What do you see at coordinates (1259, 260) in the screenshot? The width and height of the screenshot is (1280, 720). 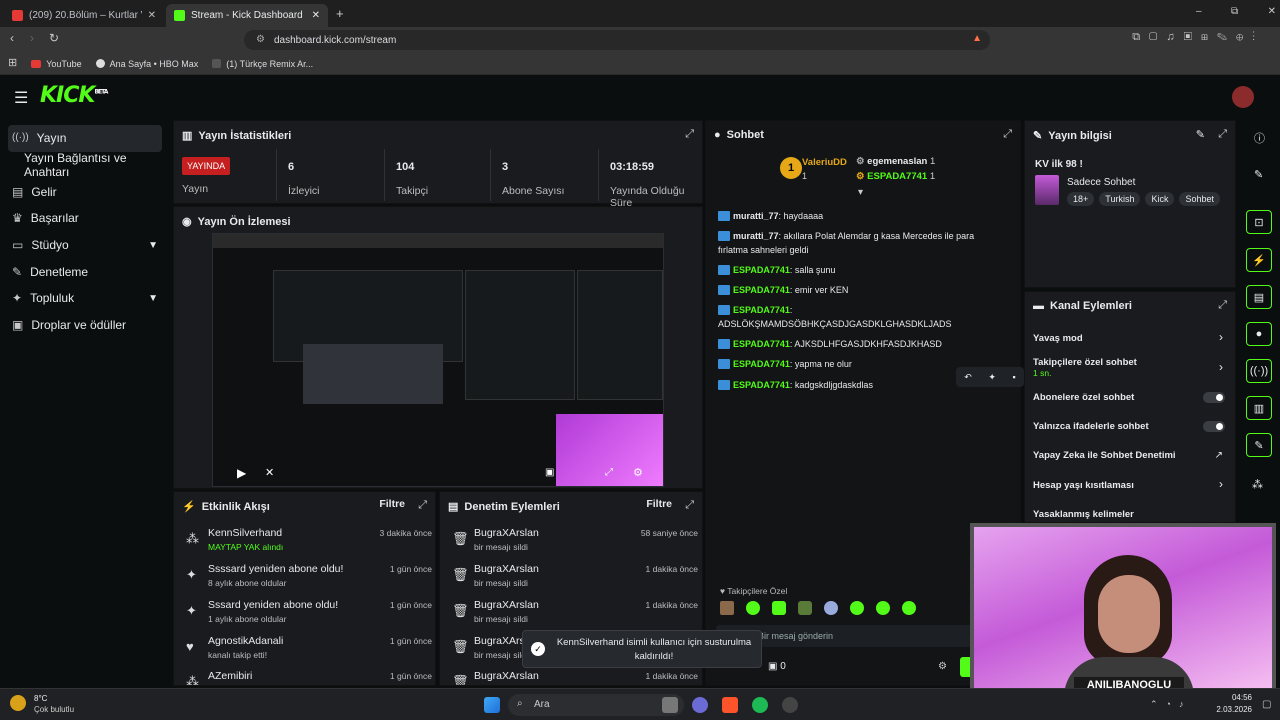 I see `bolt-icon: ⚡` at bounding box center [1259, 260].